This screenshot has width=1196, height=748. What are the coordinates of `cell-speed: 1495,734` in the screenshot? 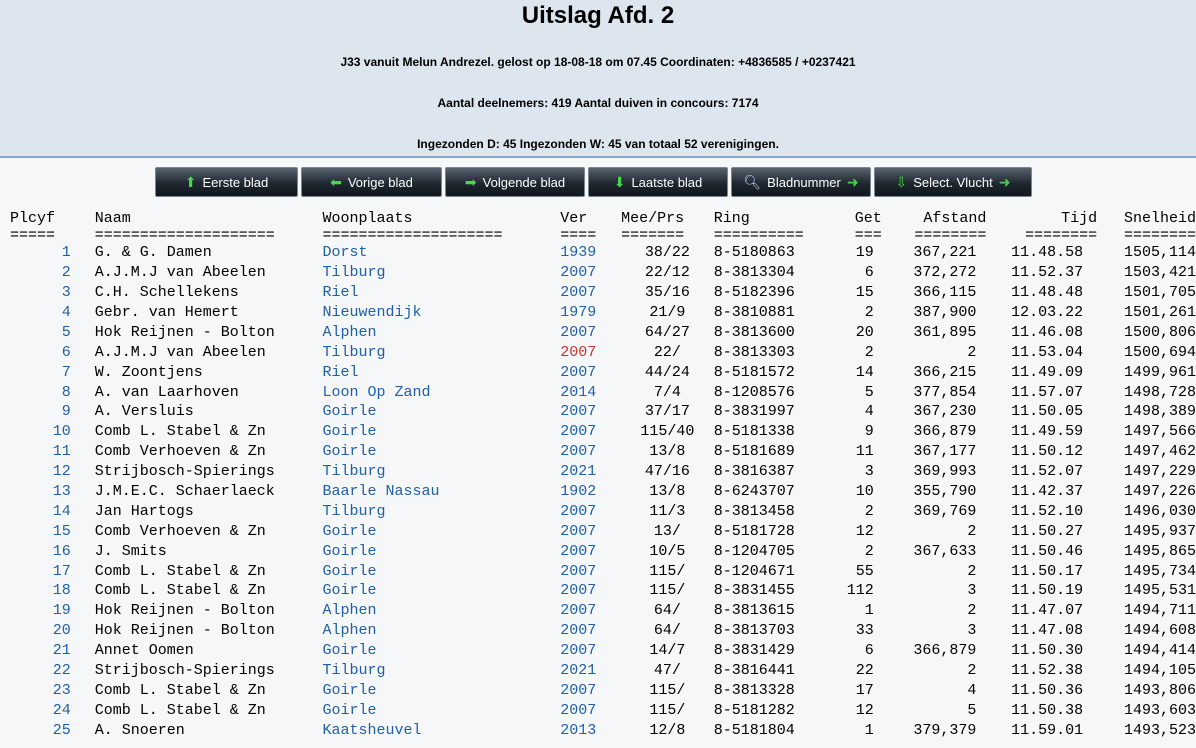 It's located at (1159, 571).